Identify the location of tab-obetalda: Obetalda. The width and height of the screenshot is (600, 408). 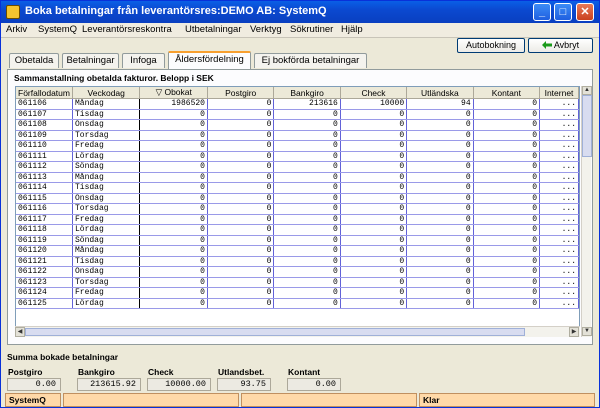
(34, 60).